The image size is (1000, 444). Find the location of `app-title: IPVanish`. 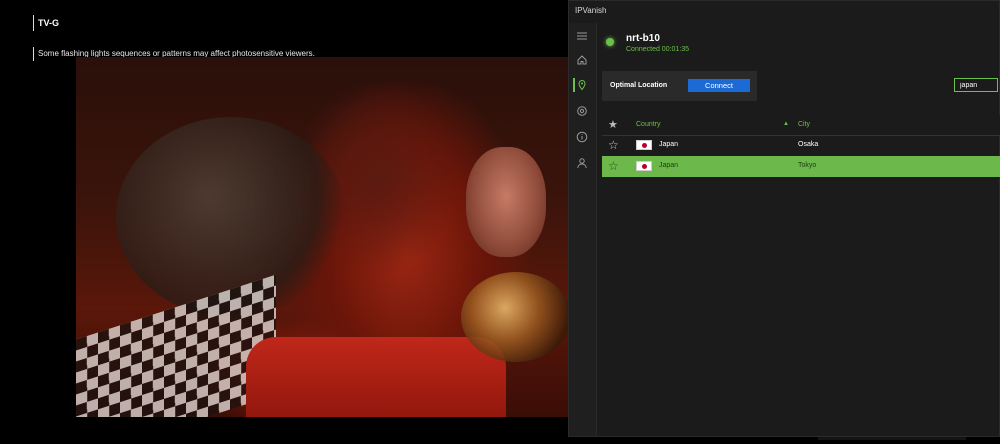

app-title: IPVanish is located at coordinates (591, 10).